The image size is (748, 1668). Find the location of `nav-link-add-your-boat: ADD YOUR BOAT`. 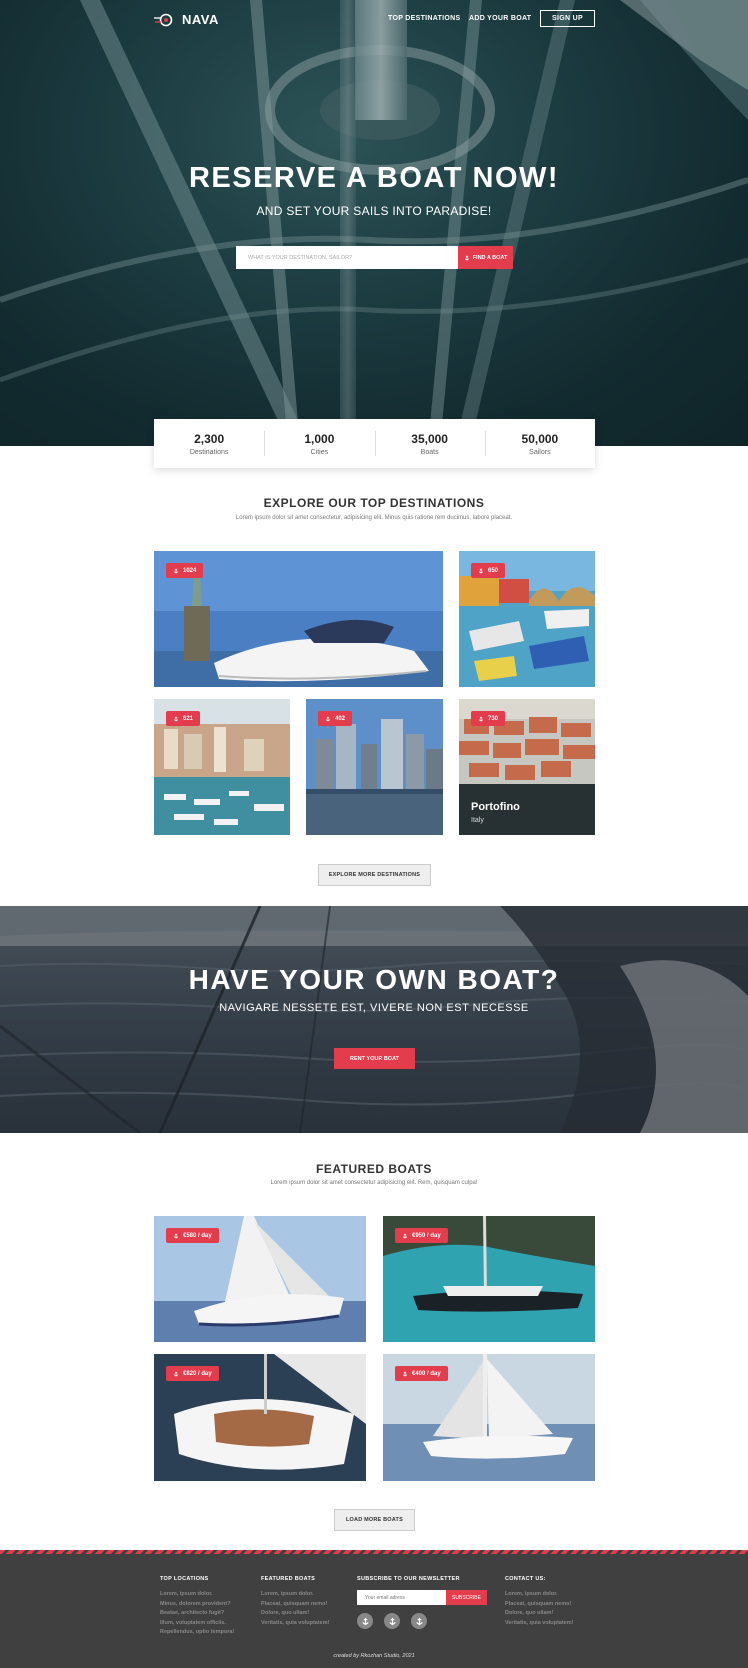

nav-link-add-your-boat: ADD YOUR BOAT is located at coordinates (500, 18).